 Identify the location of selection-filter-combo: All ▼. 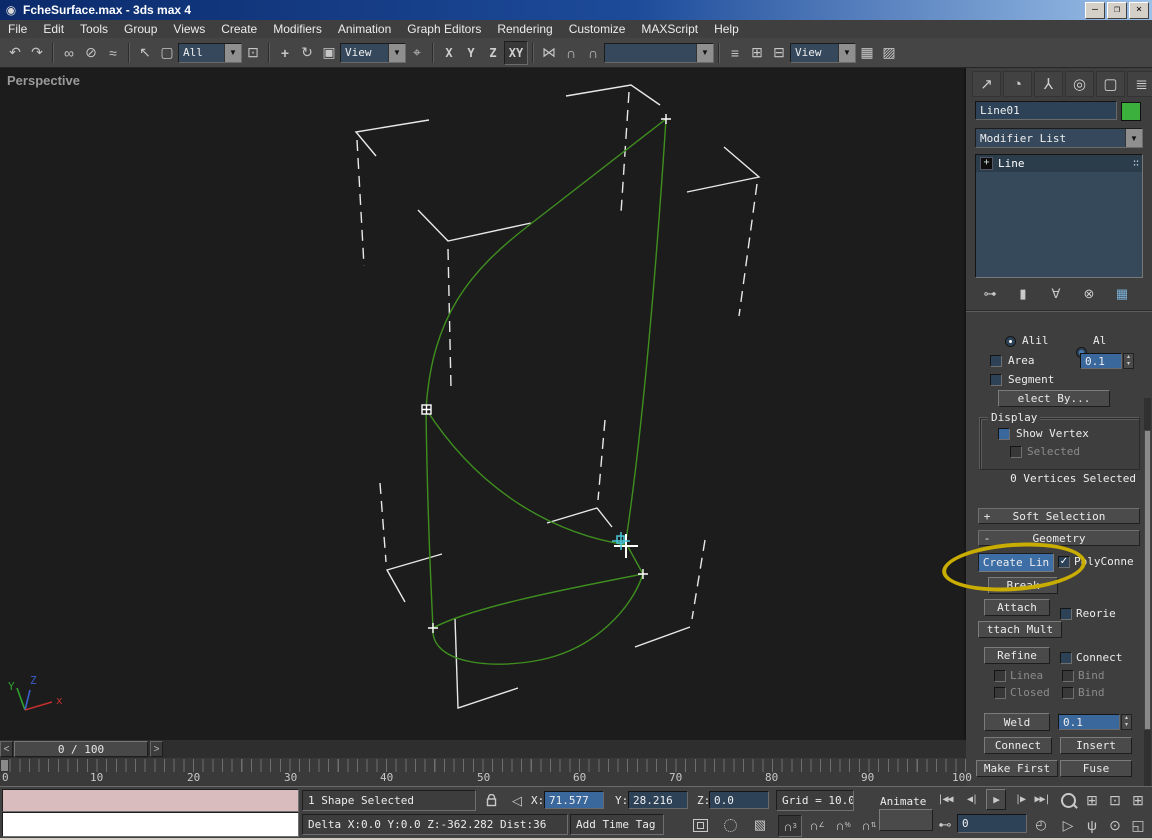
(210, 52).